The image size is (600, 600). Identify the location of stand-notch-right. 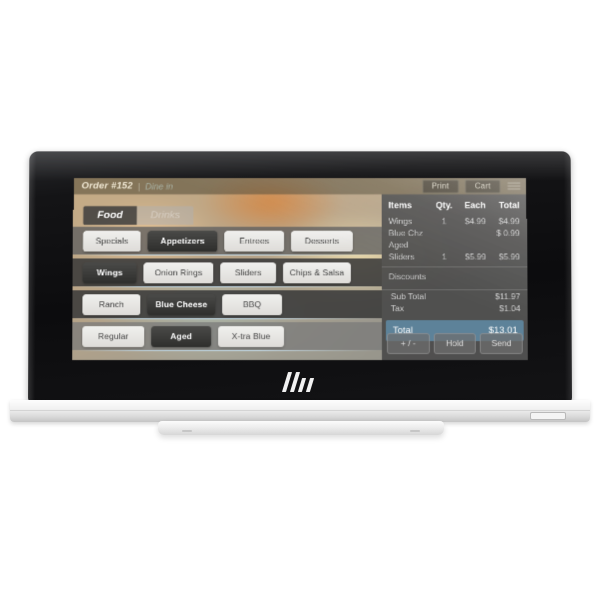
(415, 431).